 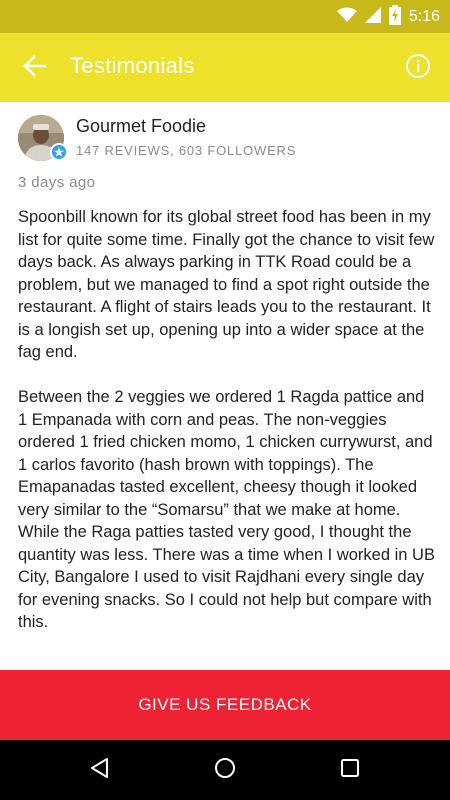 I want to click on nav-recents-button, so click(x=350, y=770).